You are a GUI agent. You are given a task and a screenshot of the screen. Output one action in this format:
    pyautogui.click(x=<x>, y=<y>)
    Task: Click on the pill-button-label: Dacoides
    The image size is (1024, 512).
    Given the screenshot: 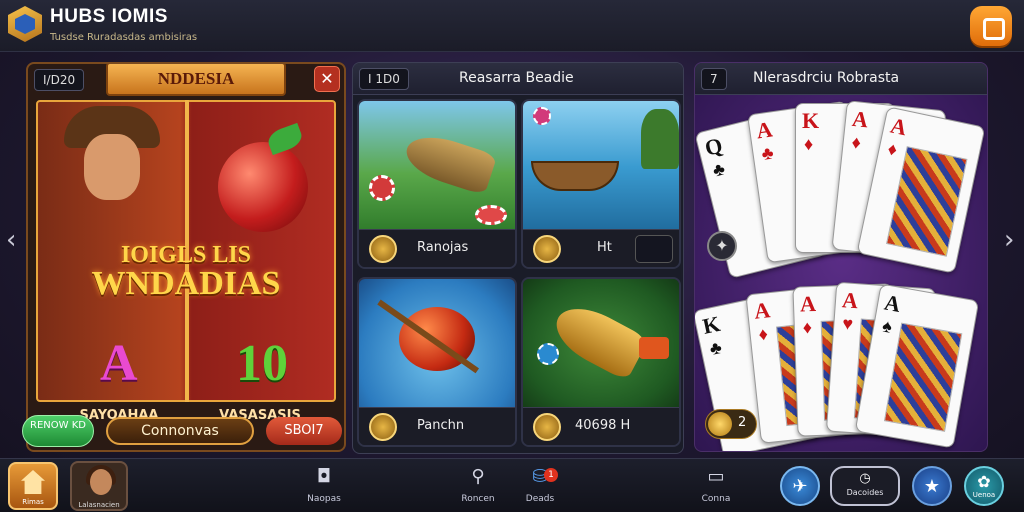 What is the action you would take?
    pyautogui.click(x=865, y=492)
    